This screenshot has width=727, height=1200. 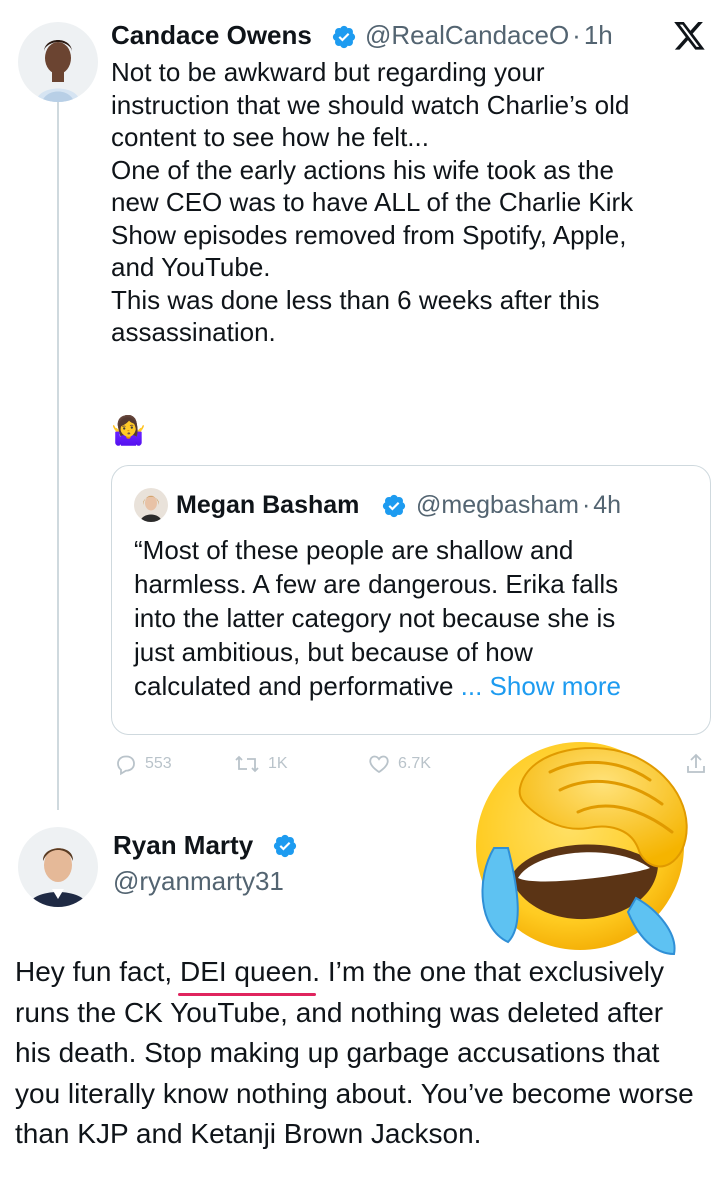 I want to click on reply-text-before: Hey fun fact,, so click(x=97, y=971).